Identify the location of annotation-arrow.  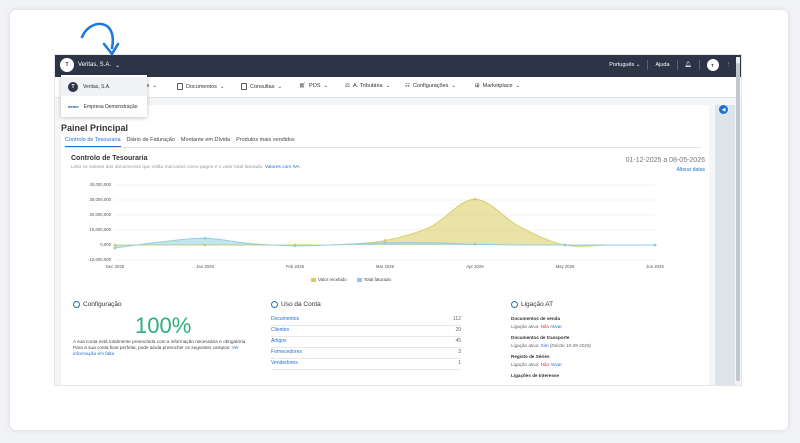
(100, 39).